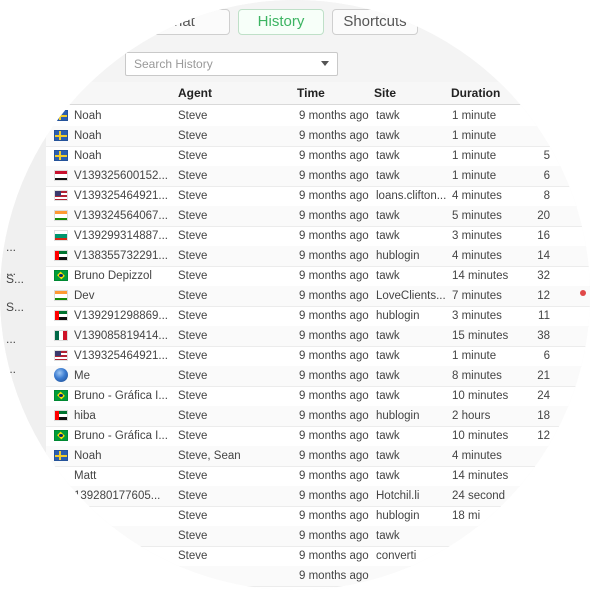 The image size is (590, 590). I want to click on visitor-name: Matt, so click(85, 476).